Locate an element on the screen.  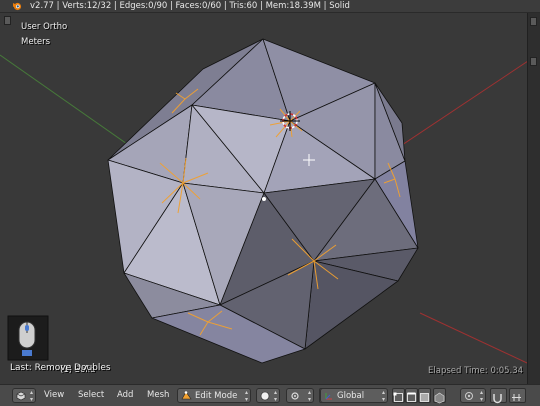
vertex-dot is located at coordinates (264, 199).